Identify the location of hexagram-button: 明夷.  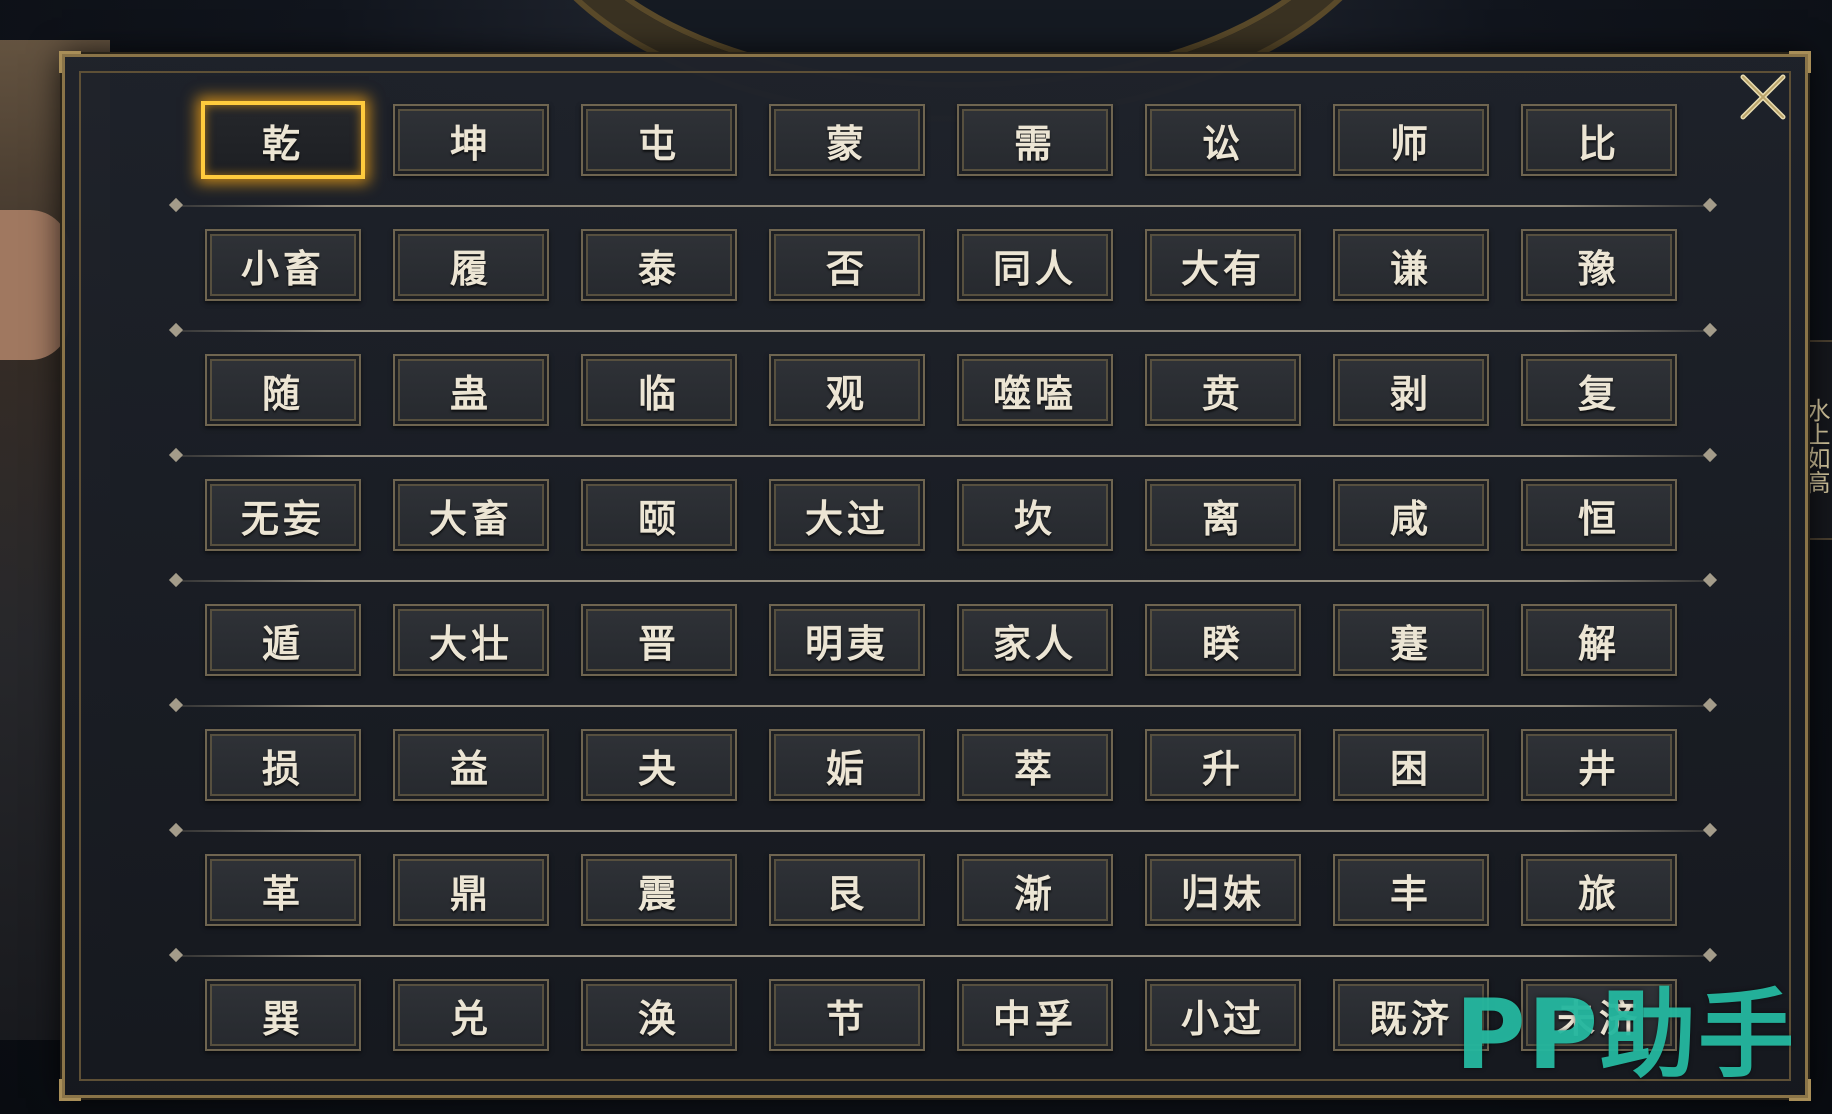
(847, 640).